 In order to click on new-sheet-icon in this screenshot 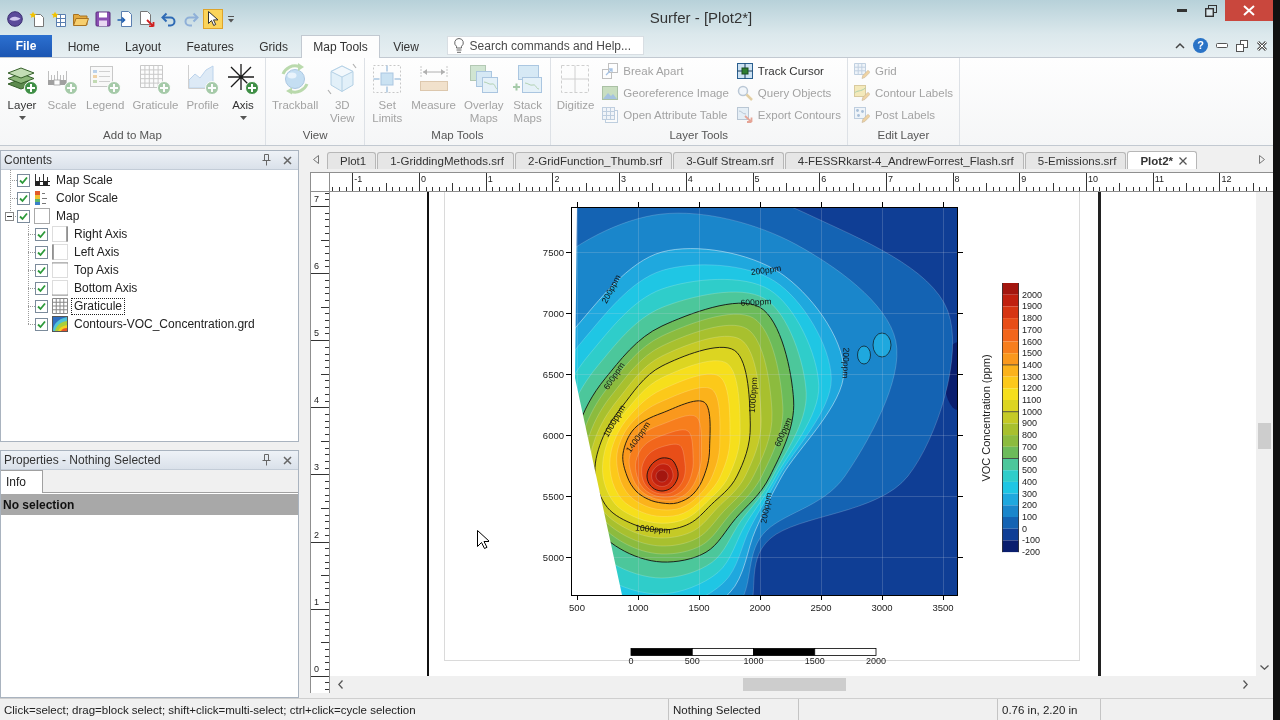, I will do `click(59, 19)`.